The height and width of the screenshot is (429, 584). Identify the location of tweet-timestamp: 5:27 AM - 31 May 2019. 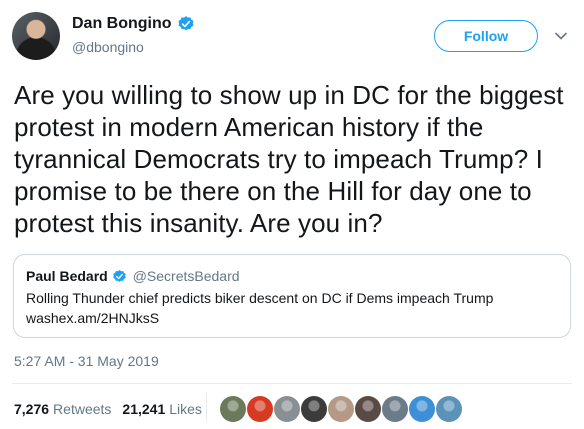
(86, 361).